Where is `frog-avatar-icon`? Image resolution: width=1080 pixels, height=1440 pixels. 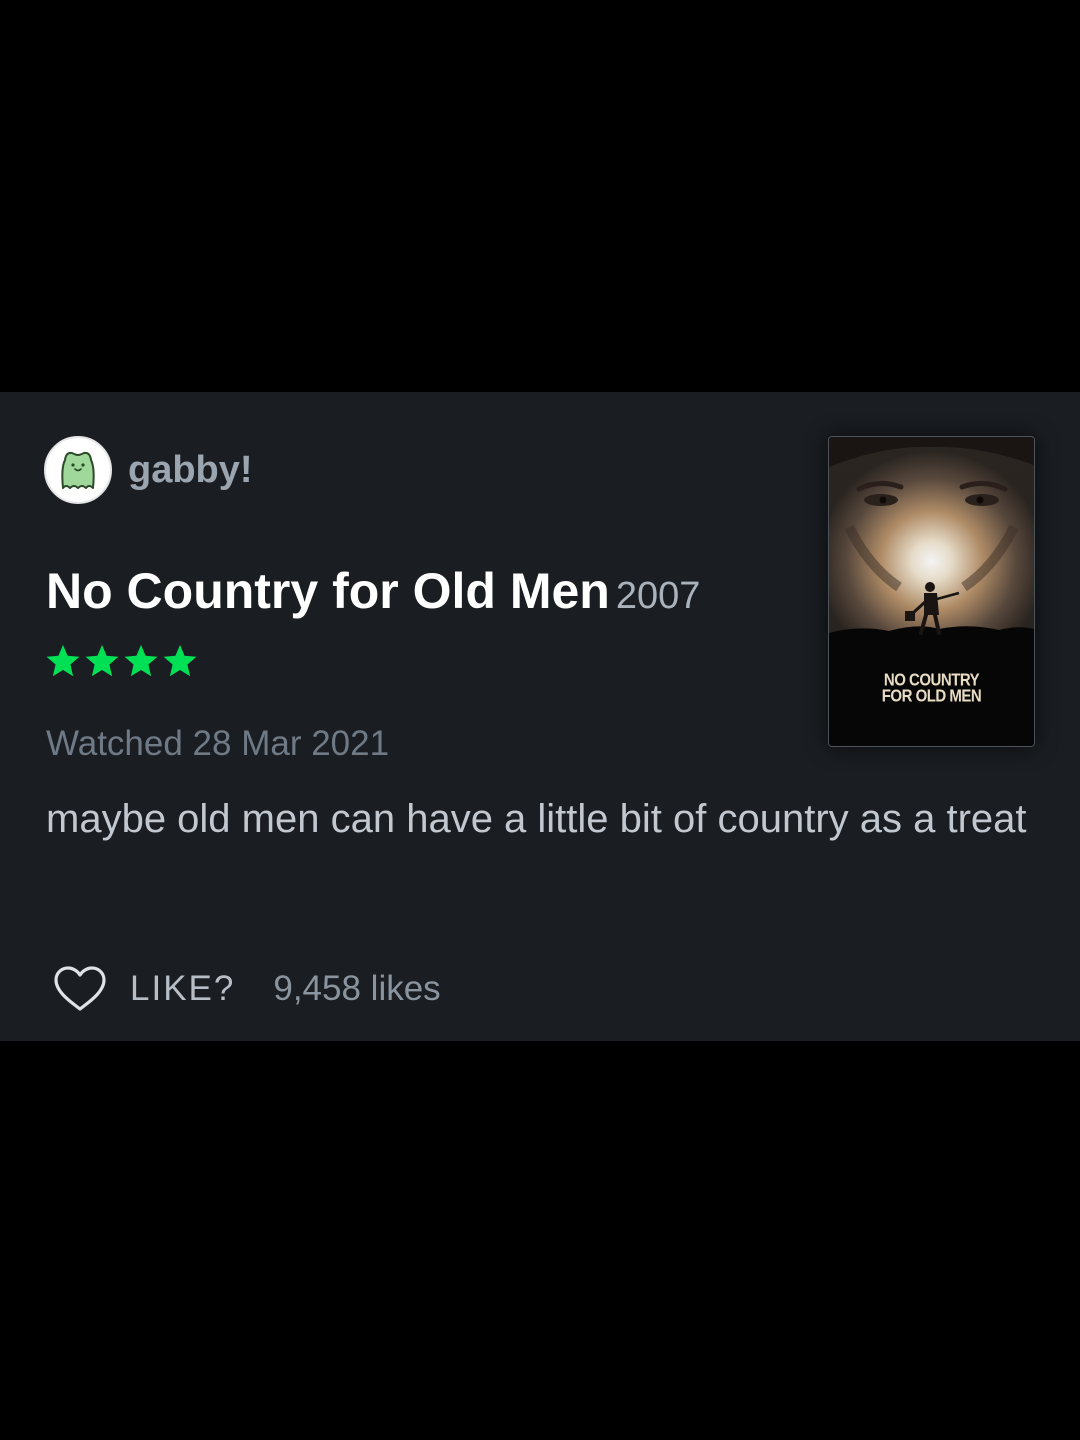
frog-avatar-icon is located at coordinates (78, 470).